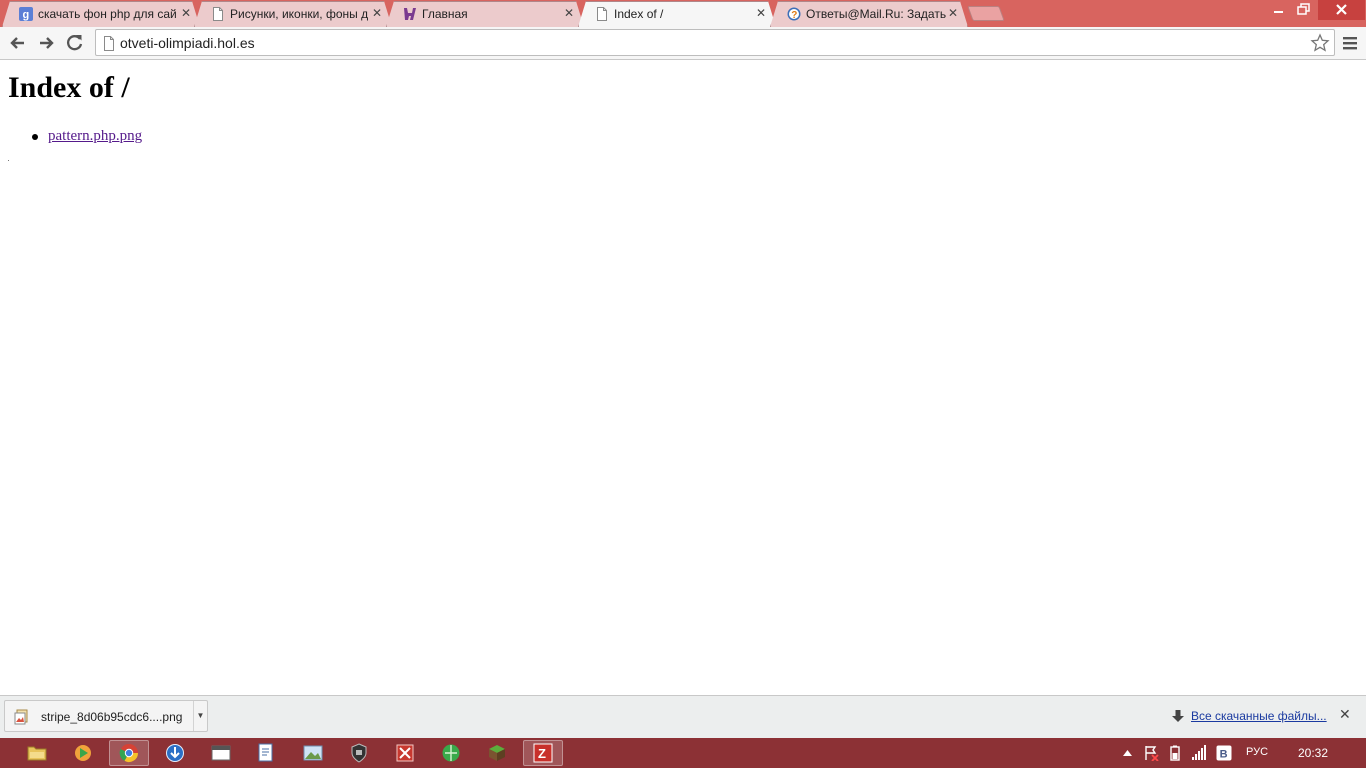 The image size is (1366, 768). I want to click on tab-drawings: Рисунки, иконки, фоны д ✕, so click(293, 14).